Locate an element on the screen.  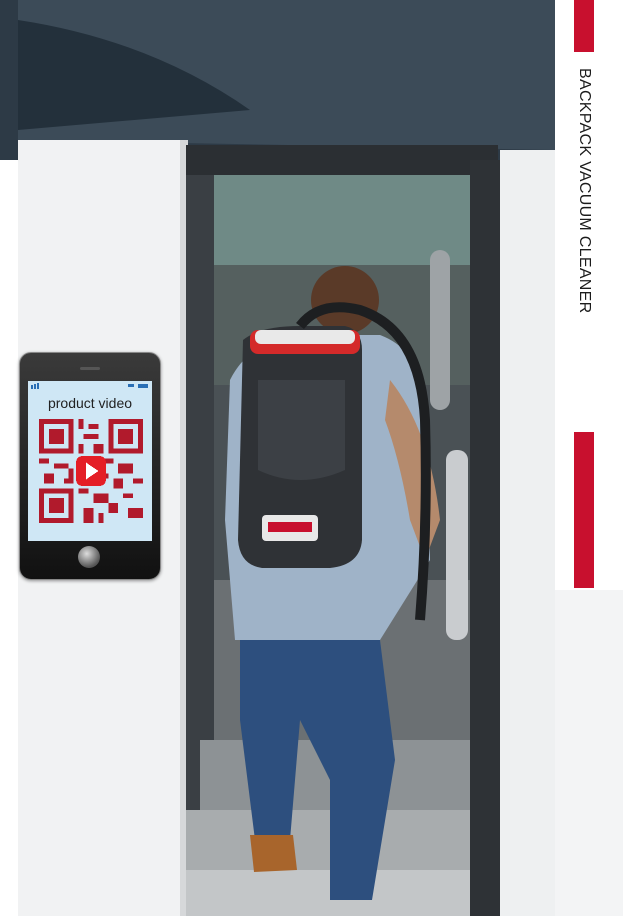
side-title: BACKPACK VACUUM CLEANER is located at coordinates (584, 243).